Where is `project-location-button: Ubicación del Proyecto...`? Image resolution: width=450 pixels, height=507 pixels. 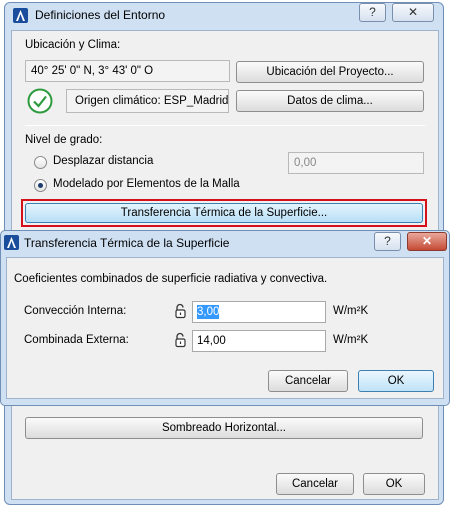
project-location-button: Ubicación del Proyecto... is located at coordinates (330, 72).